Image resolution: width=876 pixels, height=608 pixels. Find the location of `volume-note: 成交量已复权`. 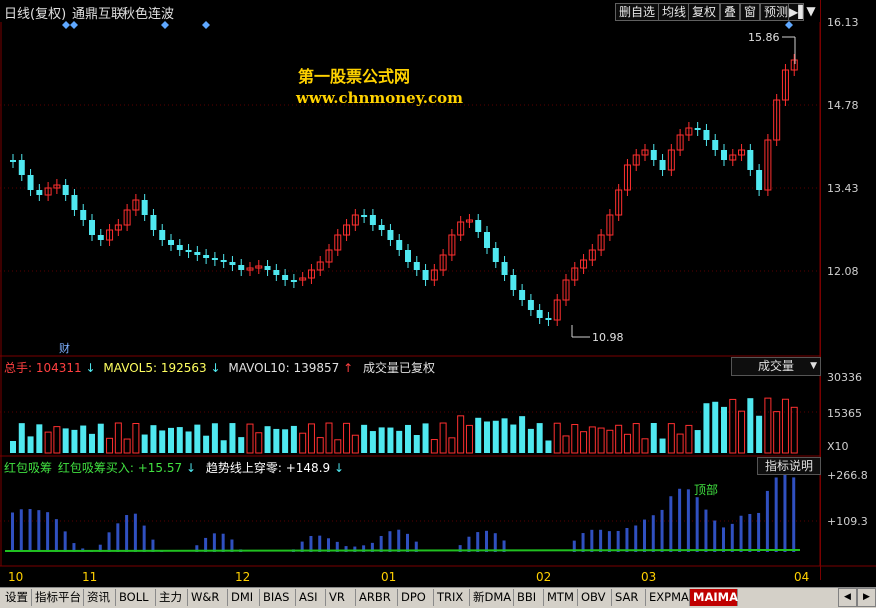

volume-note: 成交量已复权 is located at coordinates (398, 368).